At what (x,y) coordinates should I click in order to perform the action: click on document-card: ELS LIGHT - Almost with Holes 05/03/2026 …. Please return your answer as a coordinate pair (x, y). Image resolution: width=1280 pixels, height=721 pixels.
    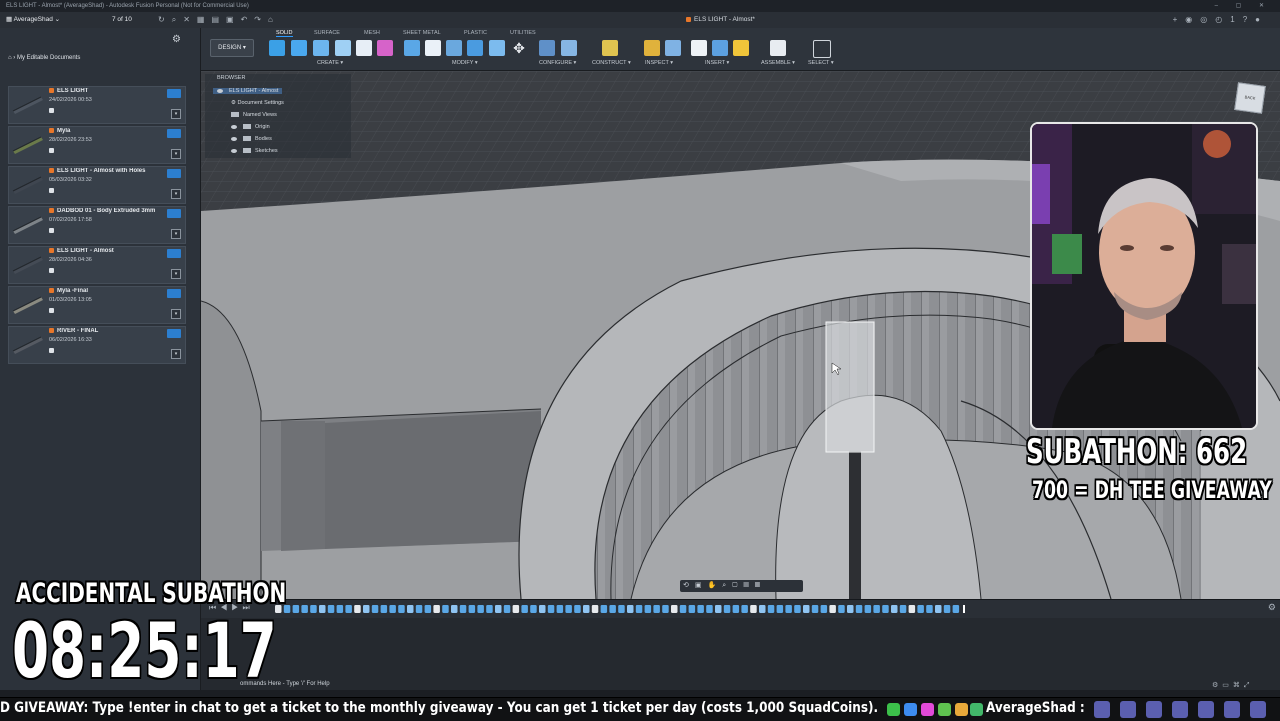
    Looking at the image, I should click on (97, 185).